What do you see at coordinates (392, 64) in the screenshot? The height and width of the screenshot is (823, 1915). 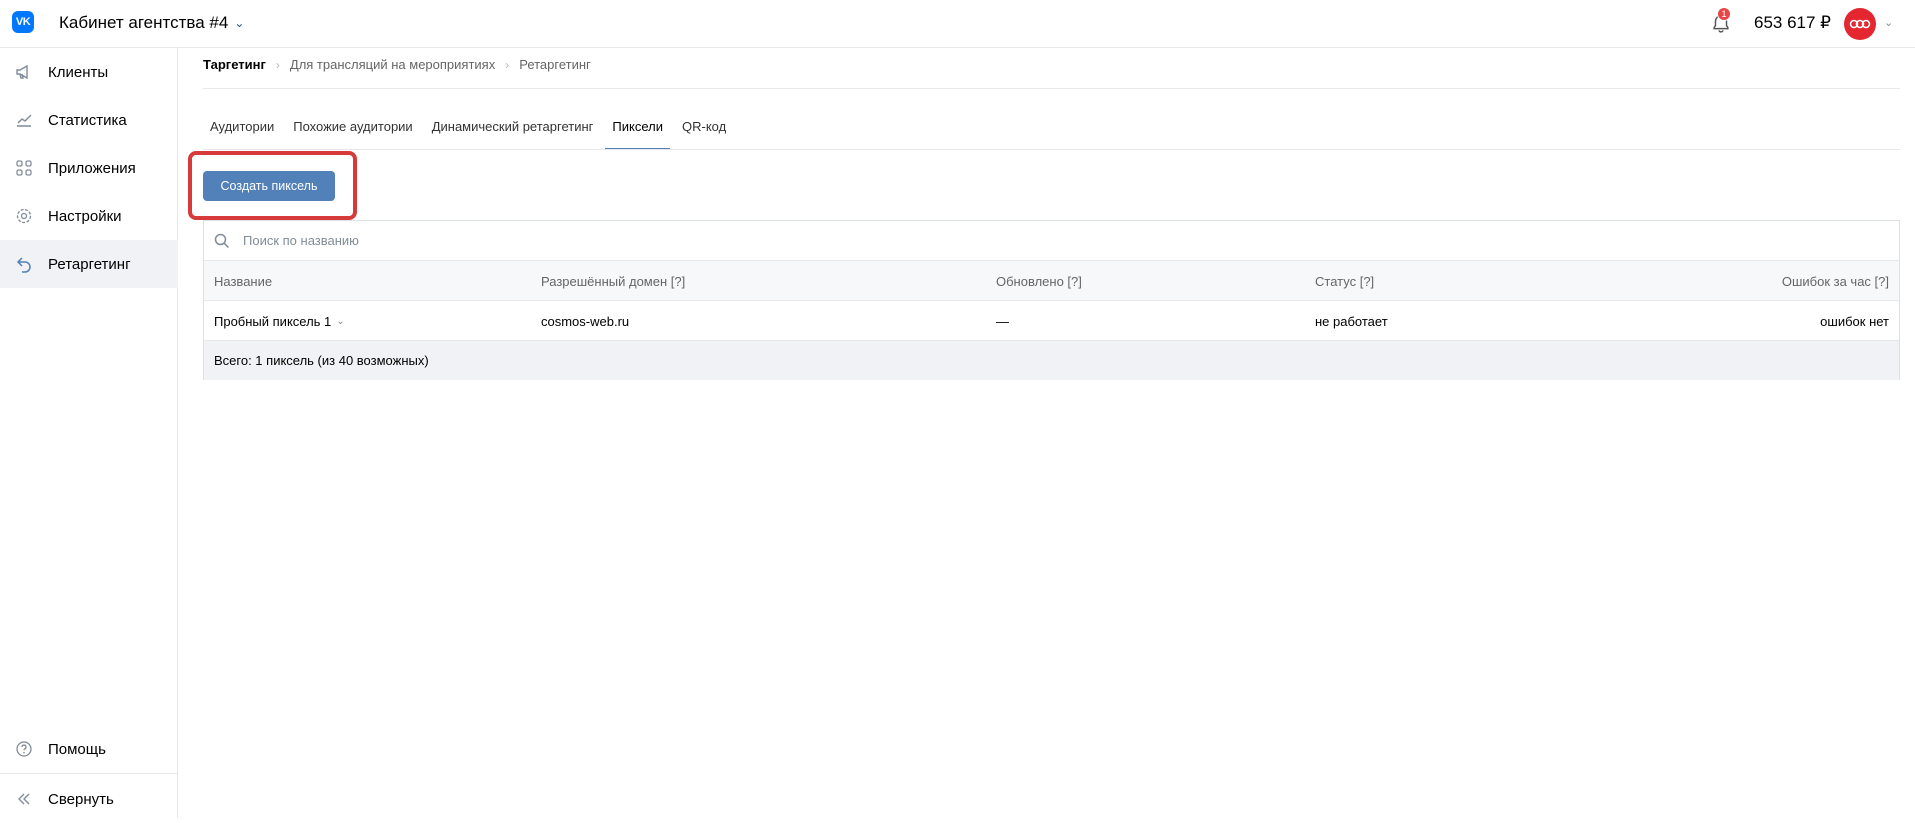 I see `breadcrumb-item: Для трансляций на мероприятиях` at bounding box center [392, 64].